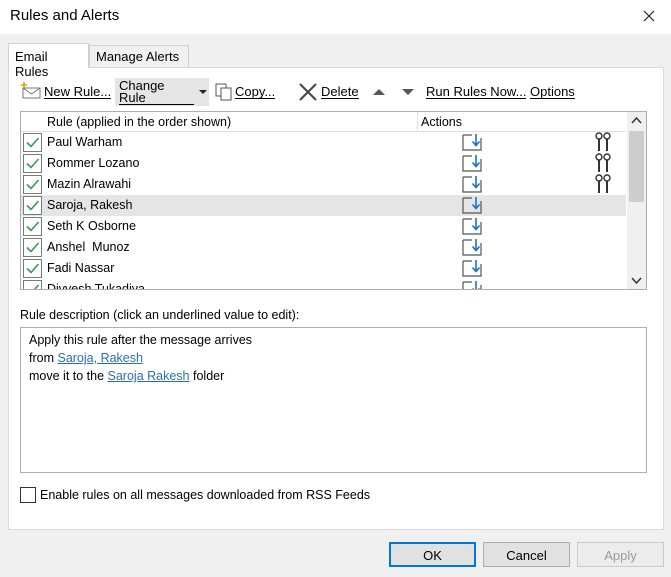 This screenshot has height=577, width=671. I want to click on rule-row: Seth K Osborne, so click(323, 226).